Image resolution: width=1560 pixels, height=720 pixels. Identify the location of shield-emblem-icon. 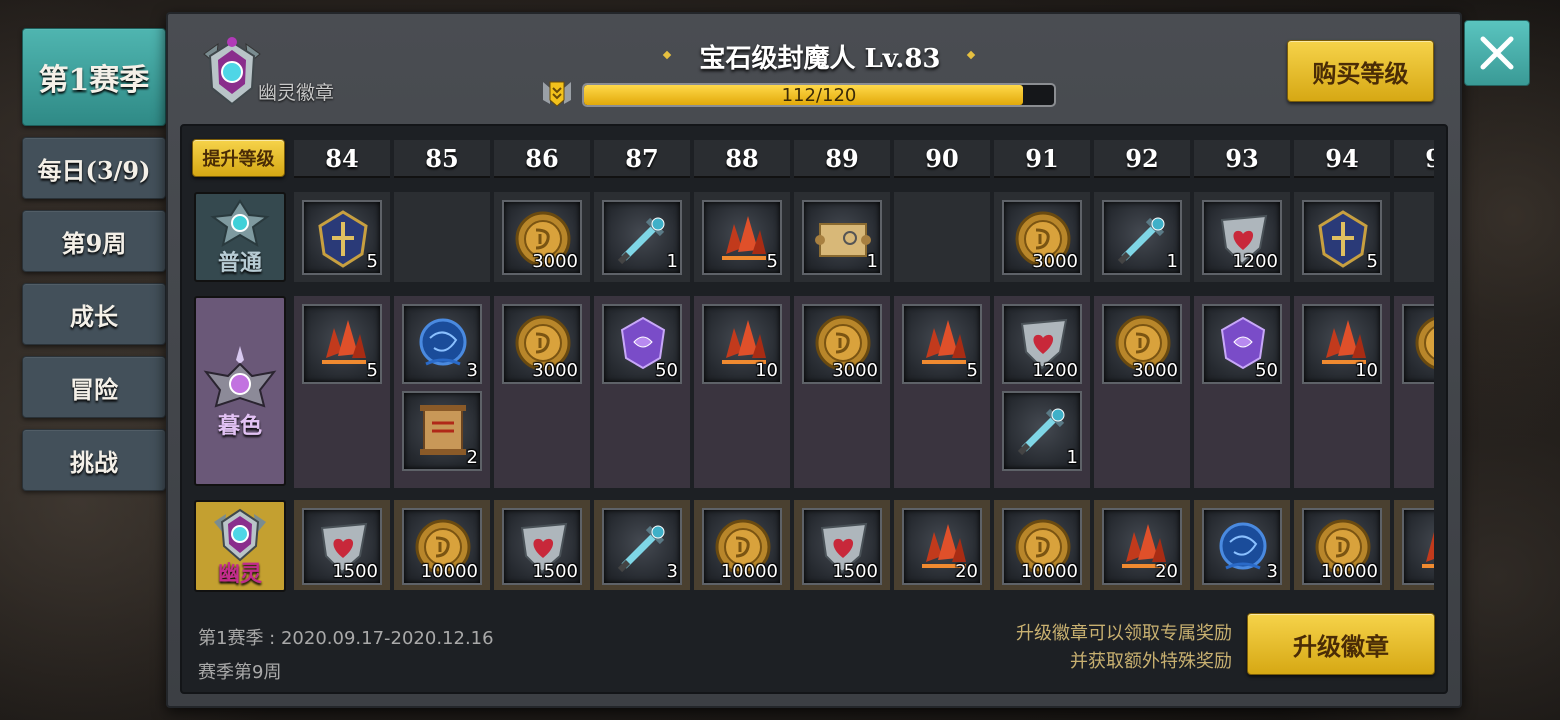
(343, 239).